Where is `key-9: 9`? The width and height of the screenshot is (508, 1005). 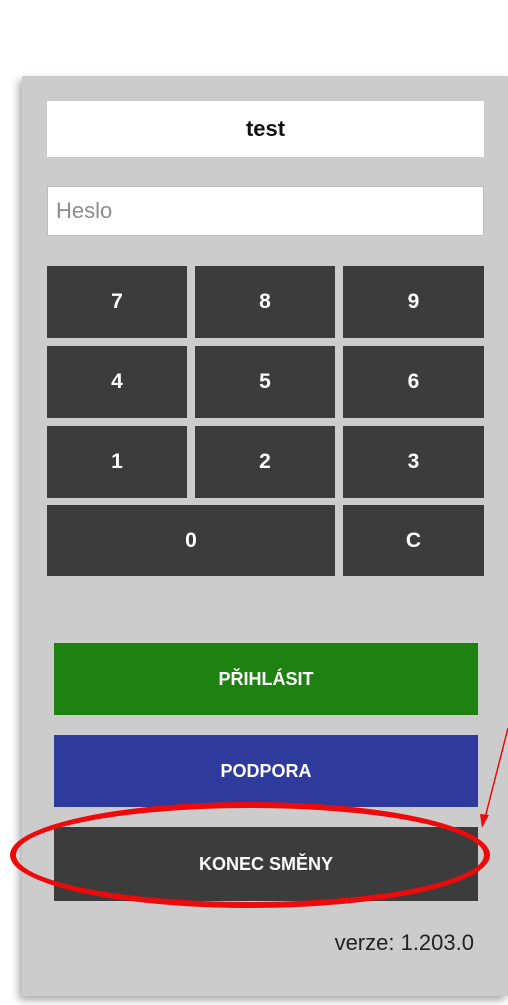
key-9: 9 is located at coordinates (413, 302).